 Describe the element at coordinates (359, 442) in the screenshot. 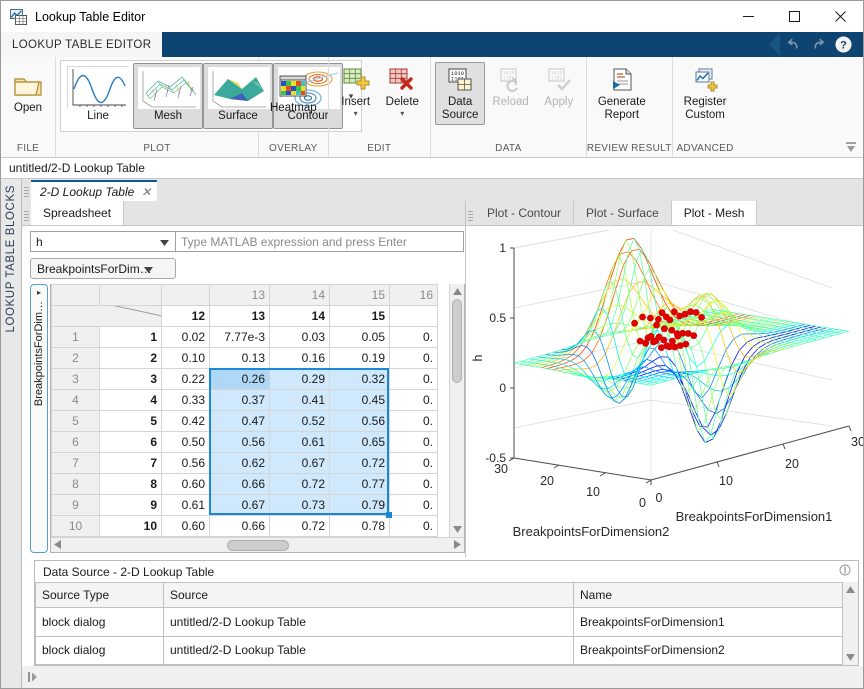

I see `table-cell: 0.65` at that location.